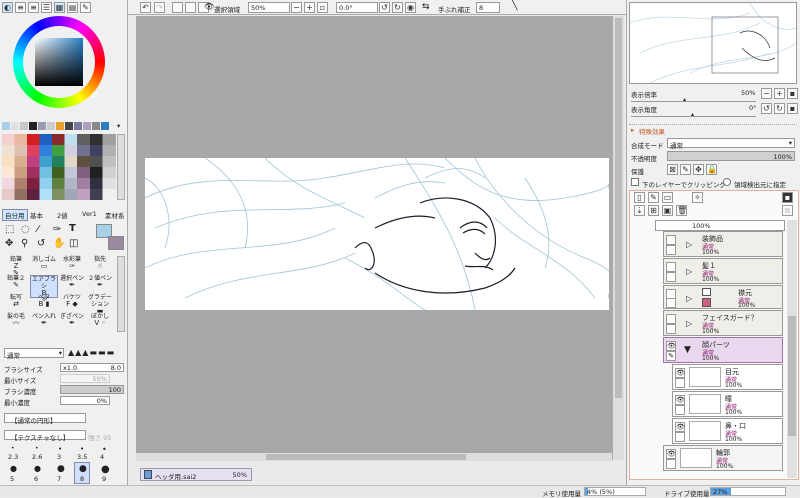  Describe the element at coordinates (792, 376) in the screenshot. I see `scroll-thumb` at that location.